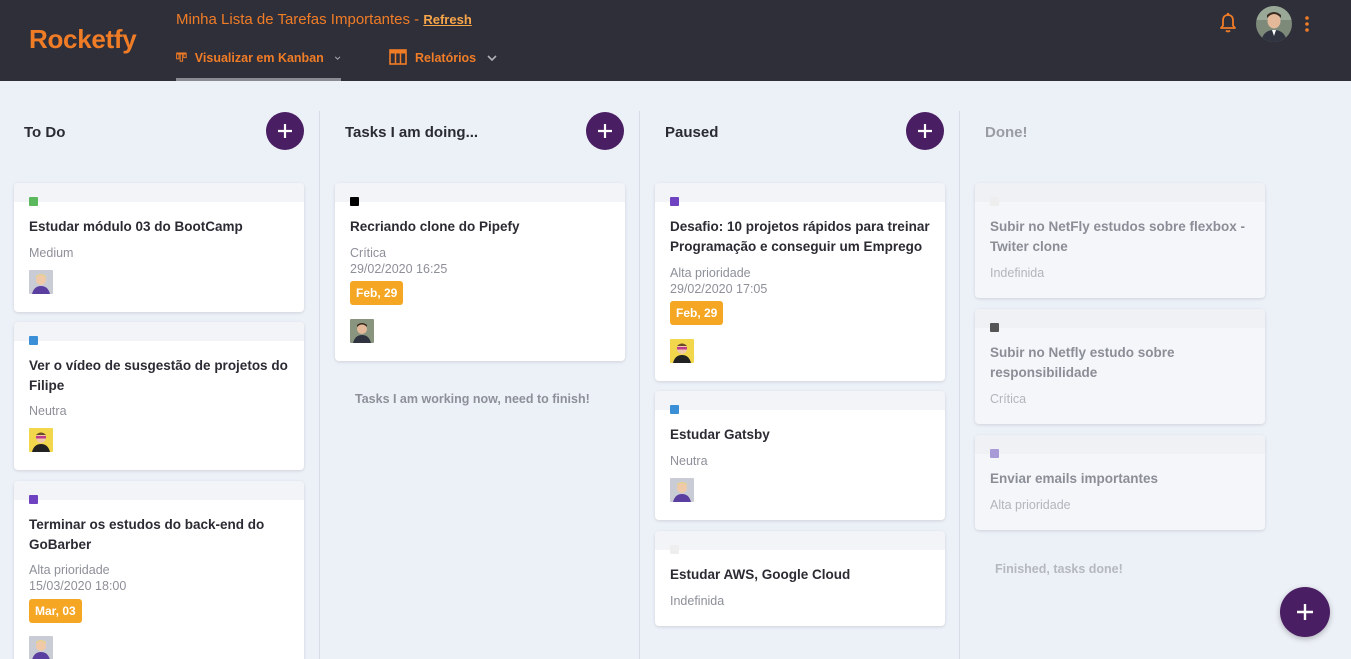  I want to click on column-description: Tasks I am working now, need to finish!, so click(472, 399).